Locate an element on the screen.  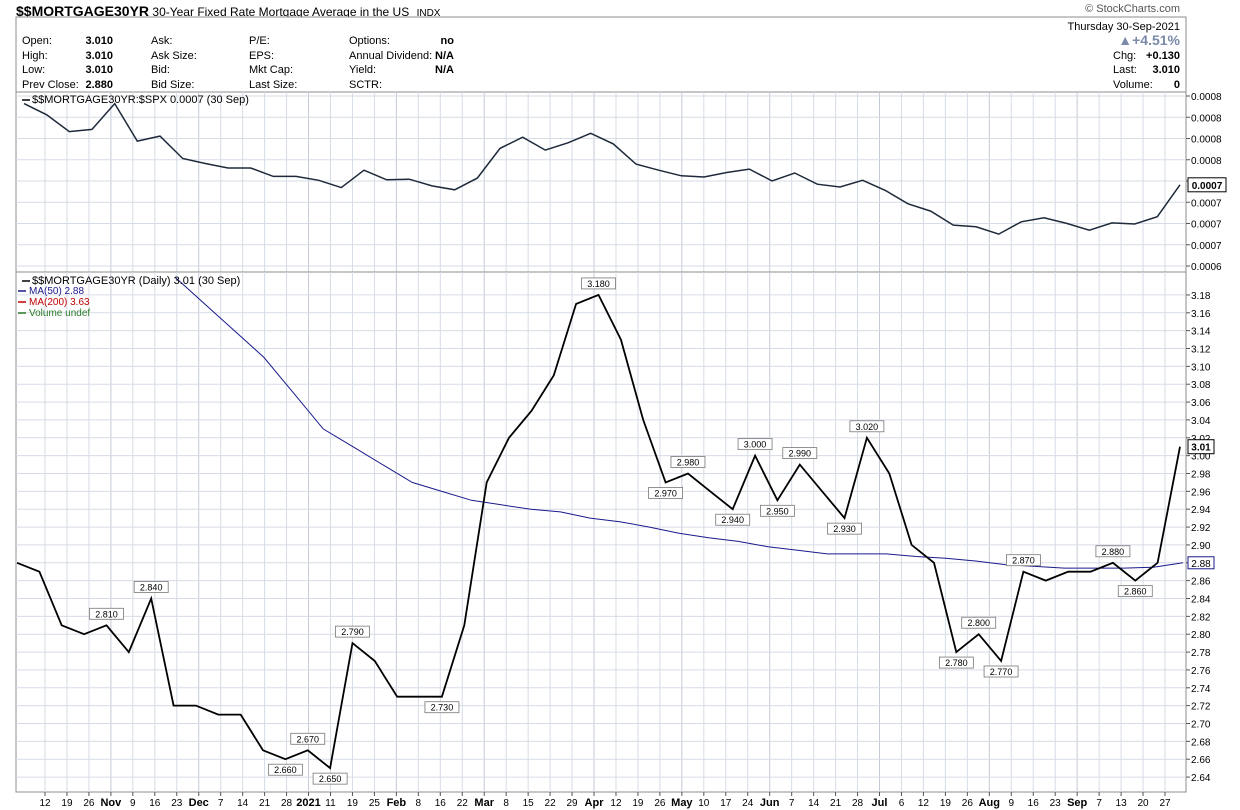
x-tick-label: 15 is located at coordinates (529, 803).